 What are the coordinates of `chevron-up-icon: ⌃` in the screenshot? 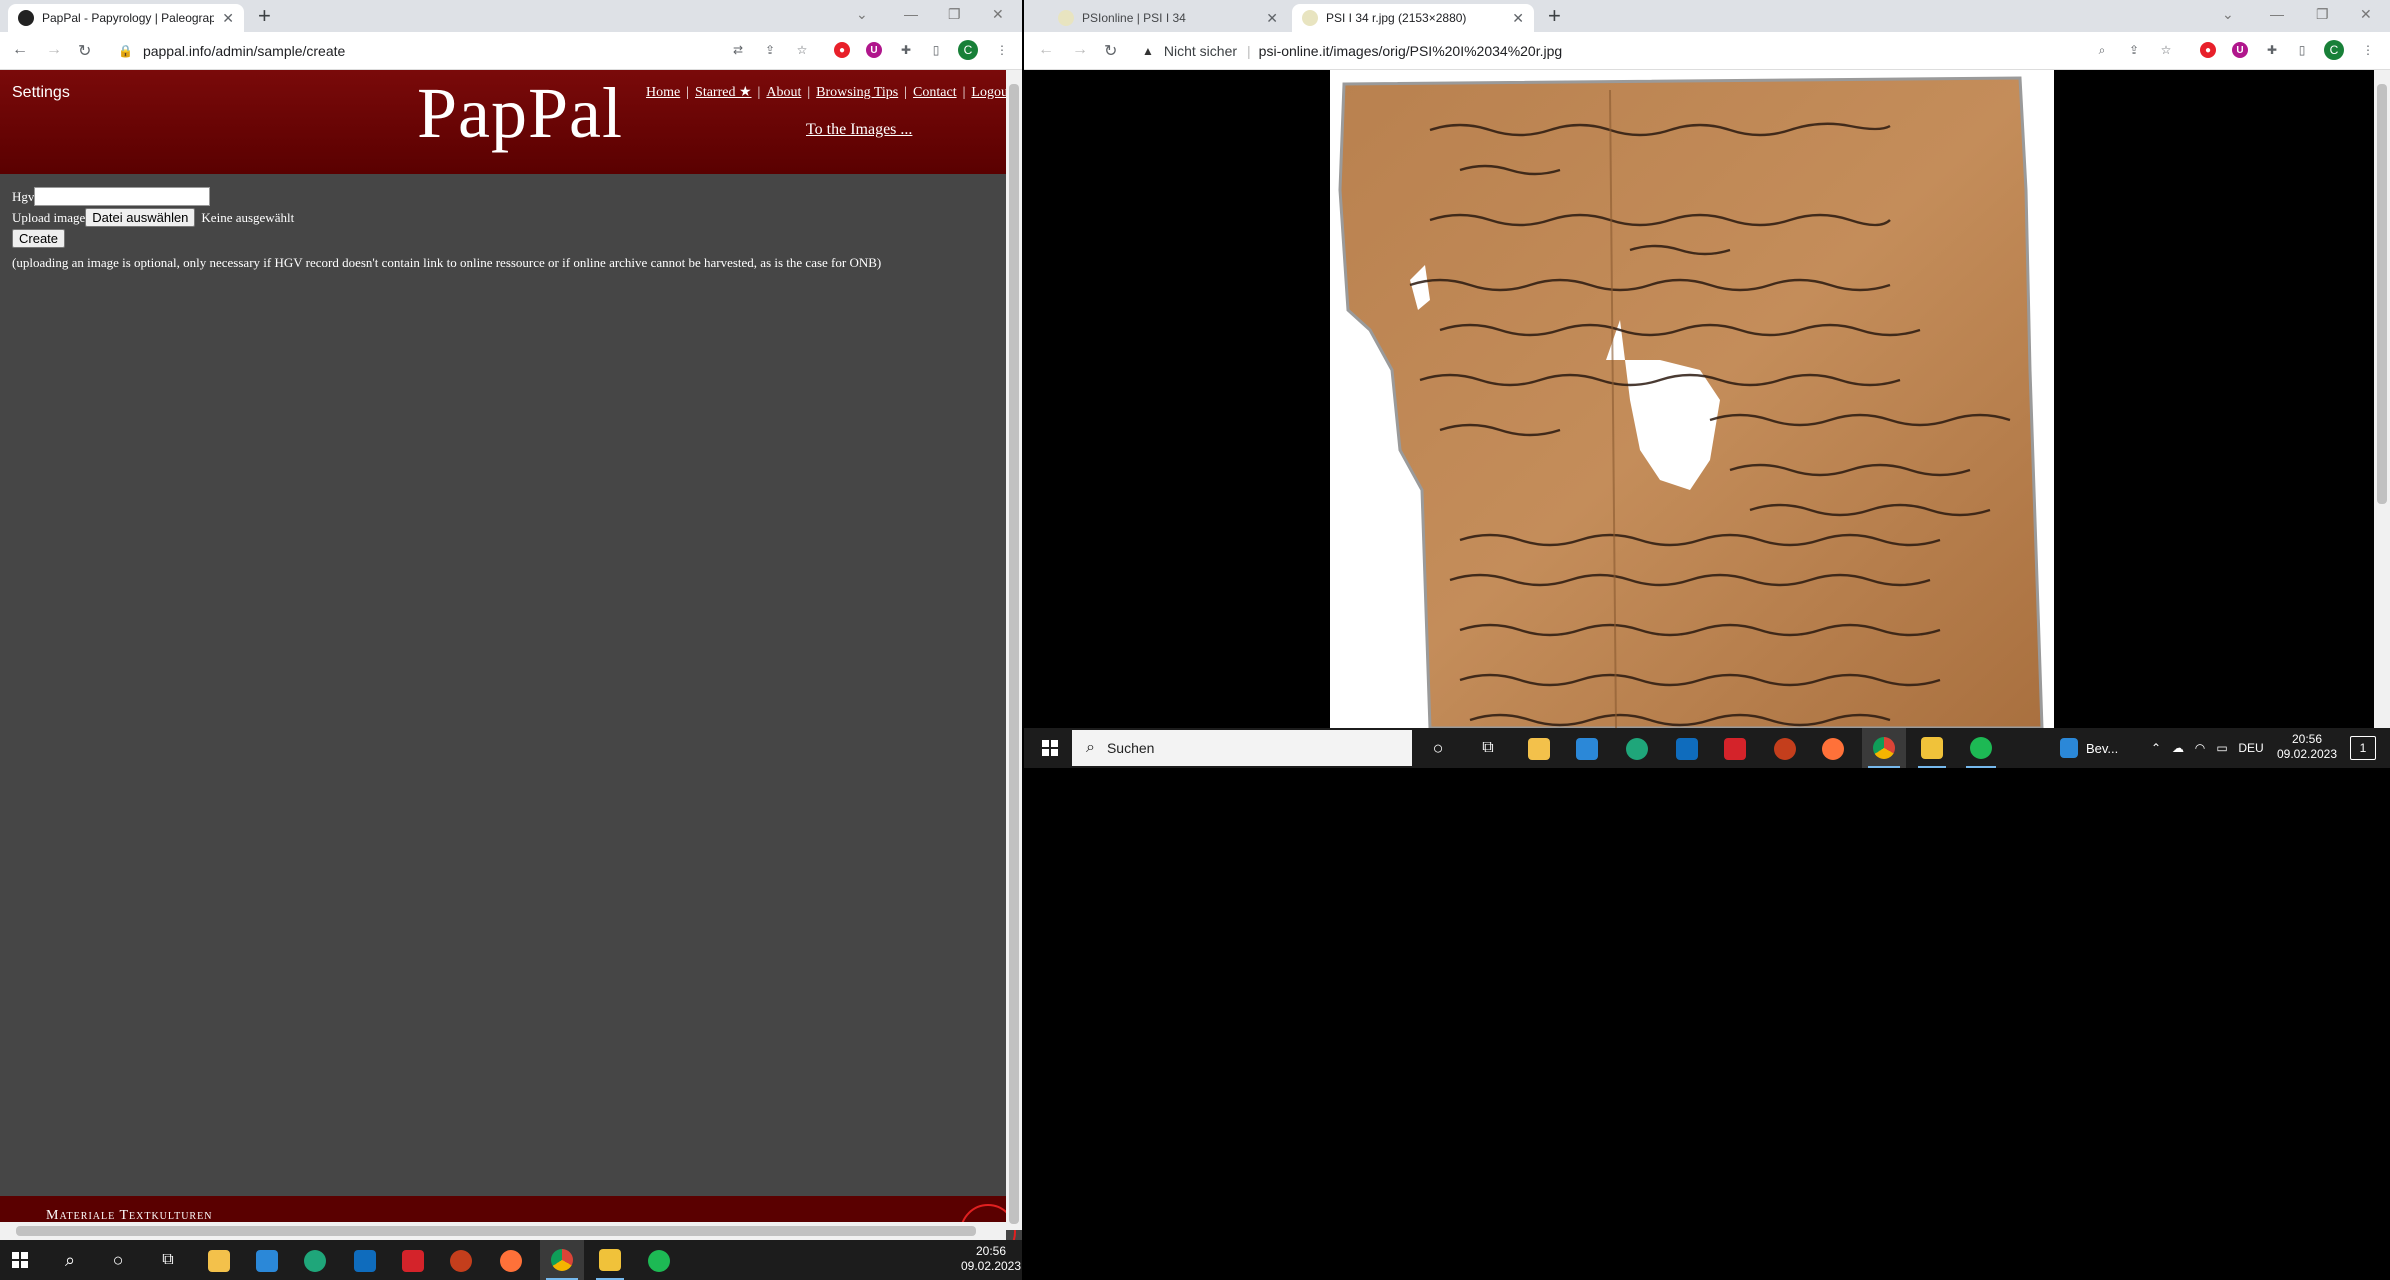 It's located at (2156, 748).